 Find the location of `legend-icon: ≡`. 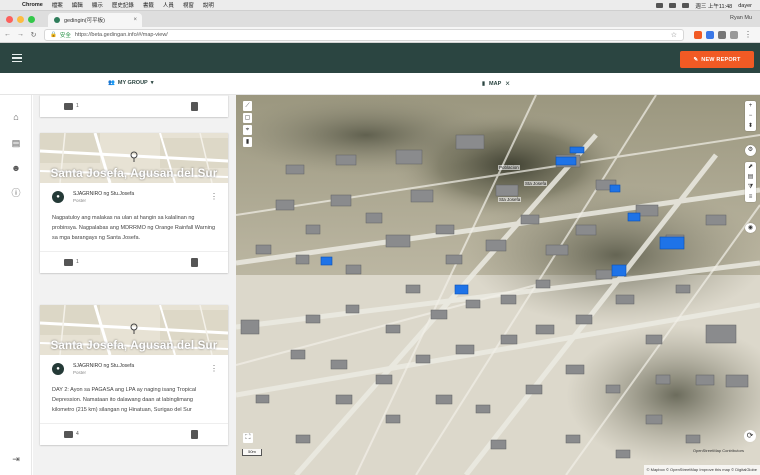

legend-icon: ≡ is located at coordinates (750, 197).